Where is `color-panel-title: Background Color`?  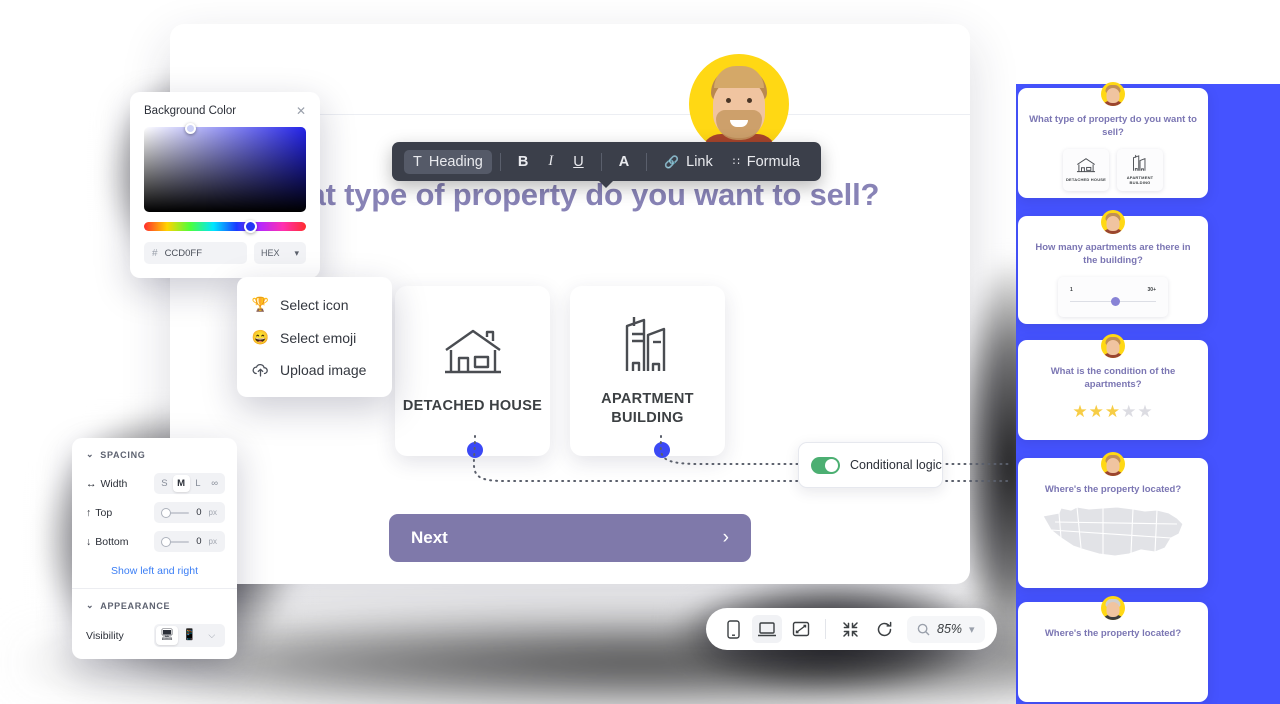 color-panel-title: Background Color is located at coordinates (190, 111).